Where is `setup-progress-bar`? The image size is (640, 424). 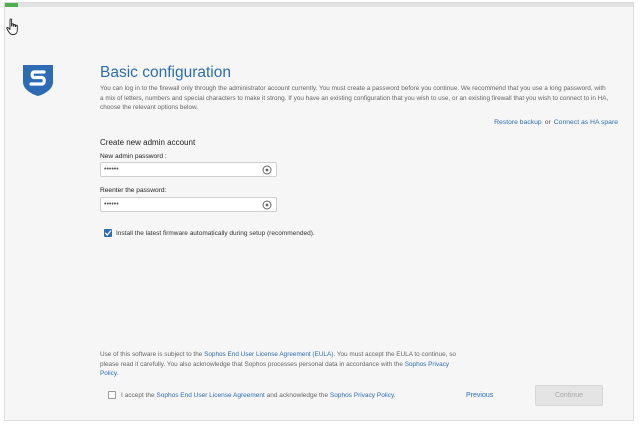
setup-progress-bar is located at coordinates (319, 5).